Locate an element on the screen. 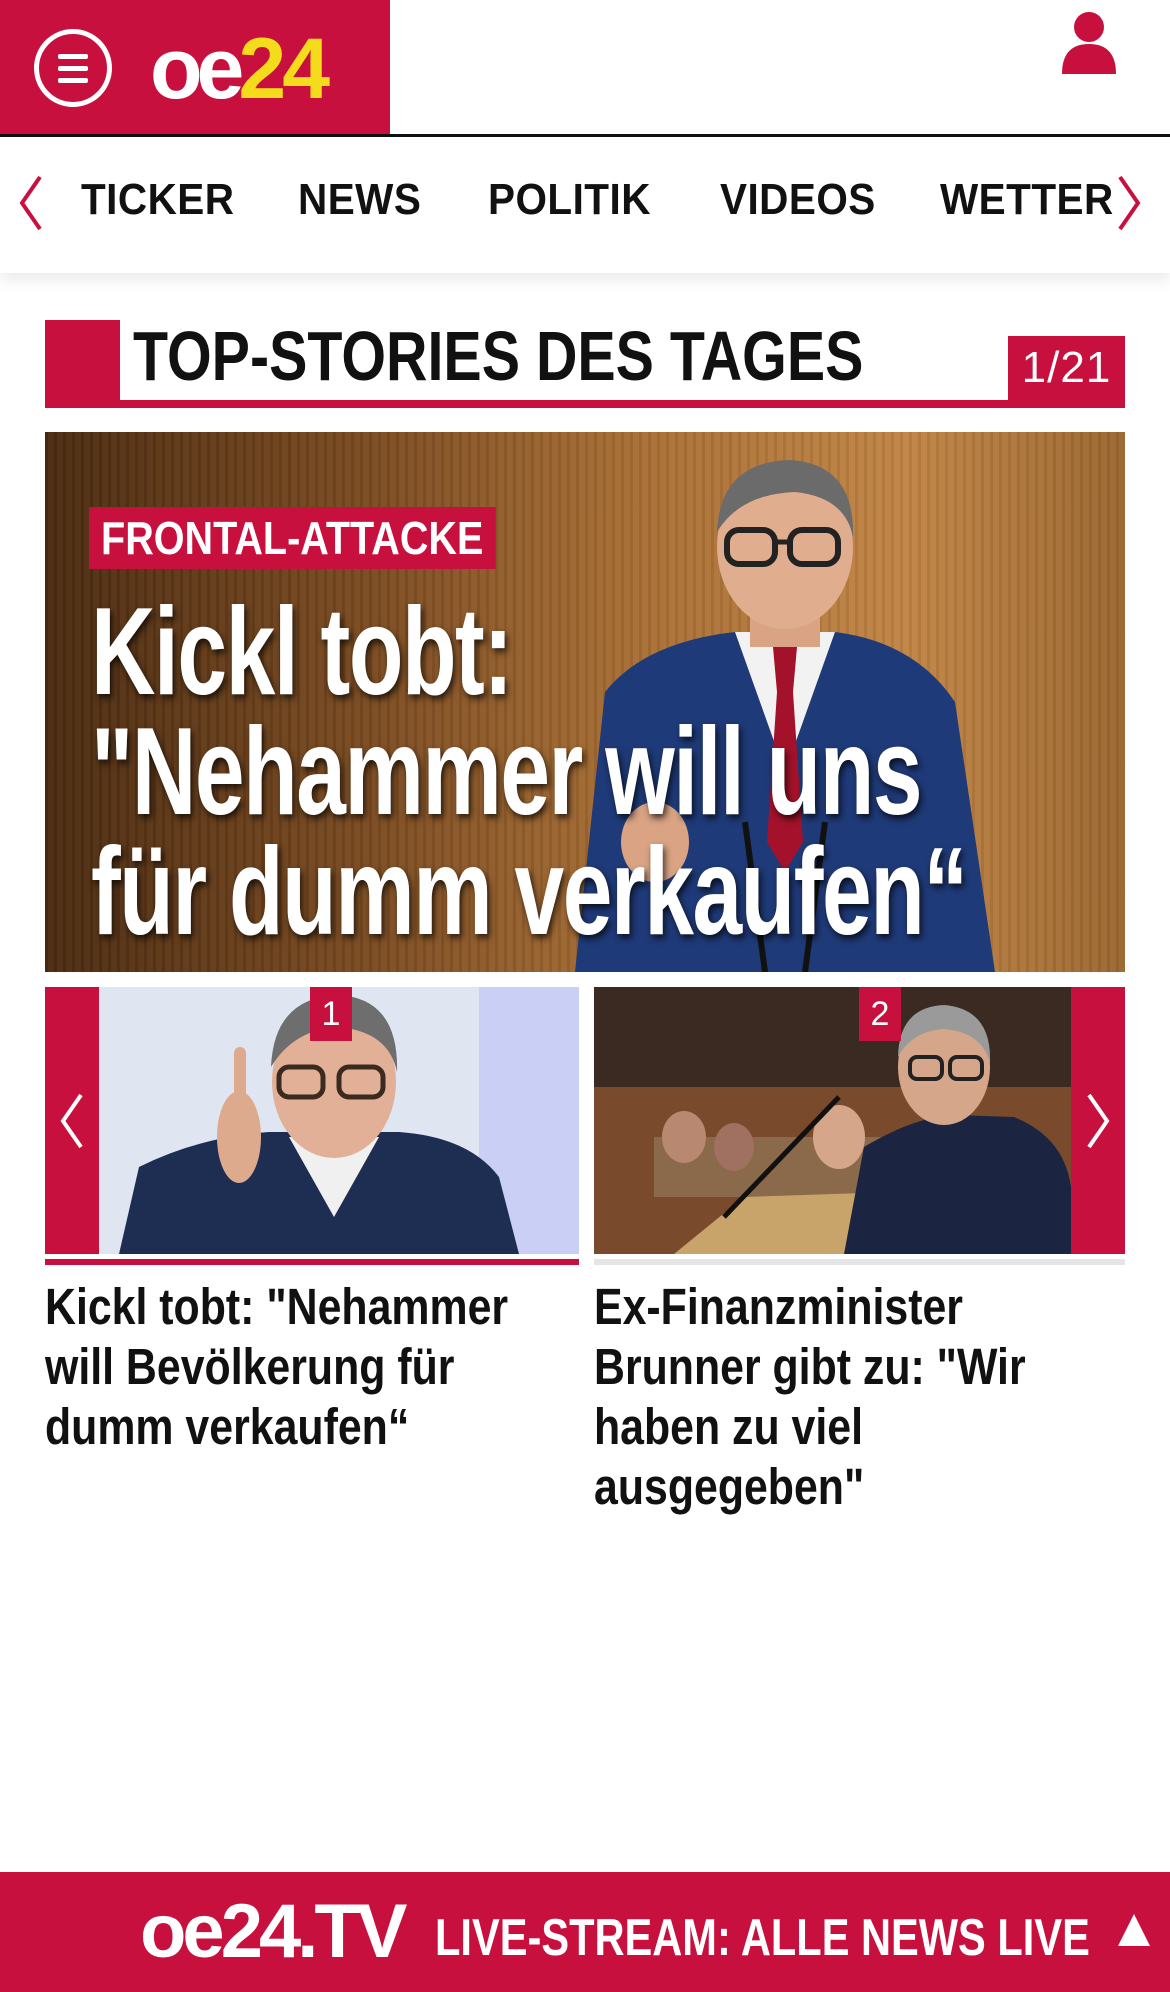  arrow-up-icon is located at coordinates (1134, 1930).